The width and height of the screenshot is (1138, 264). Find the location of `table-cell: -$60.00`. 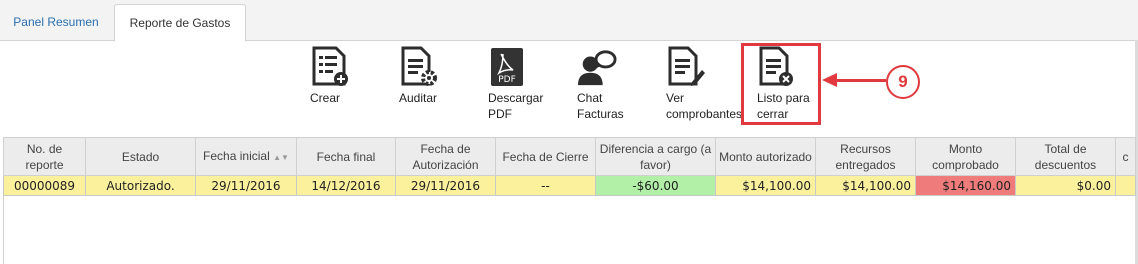

table-cell: -$60.00 is located at coordinates (655, 185).